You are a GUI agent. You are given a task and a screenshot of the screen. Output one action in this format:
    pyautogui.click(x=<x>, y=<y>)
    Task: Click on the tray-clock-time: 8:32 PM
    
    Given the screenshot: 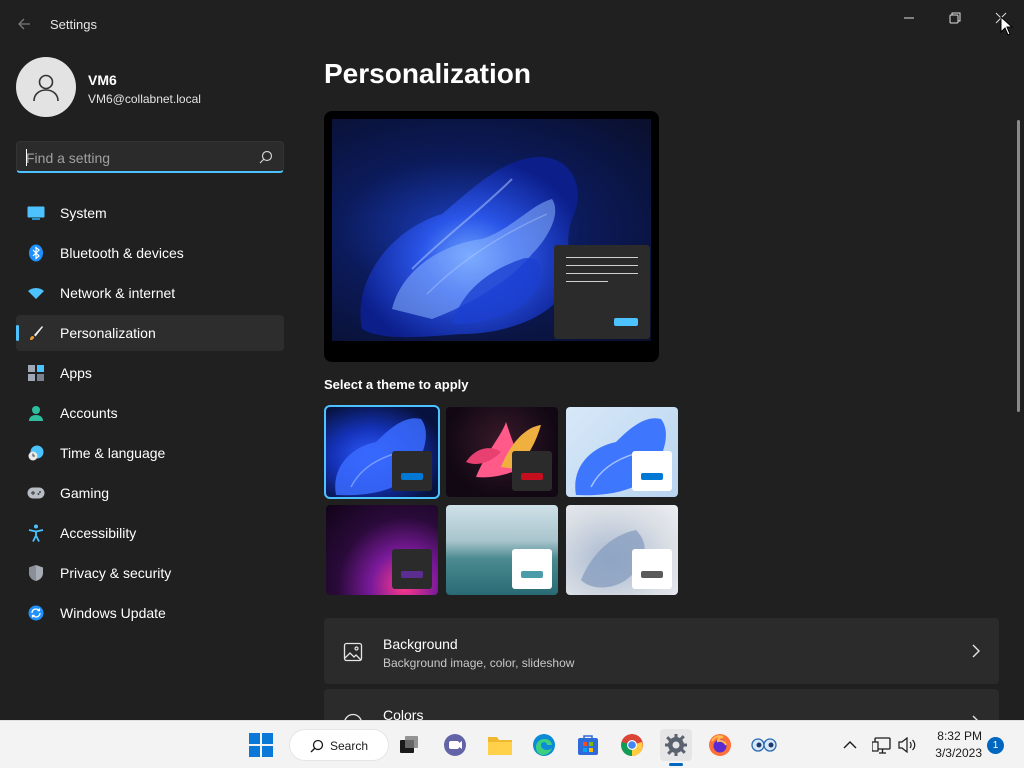 What is the action you would take?
    pyautogui.click(x=951, y=736)
    